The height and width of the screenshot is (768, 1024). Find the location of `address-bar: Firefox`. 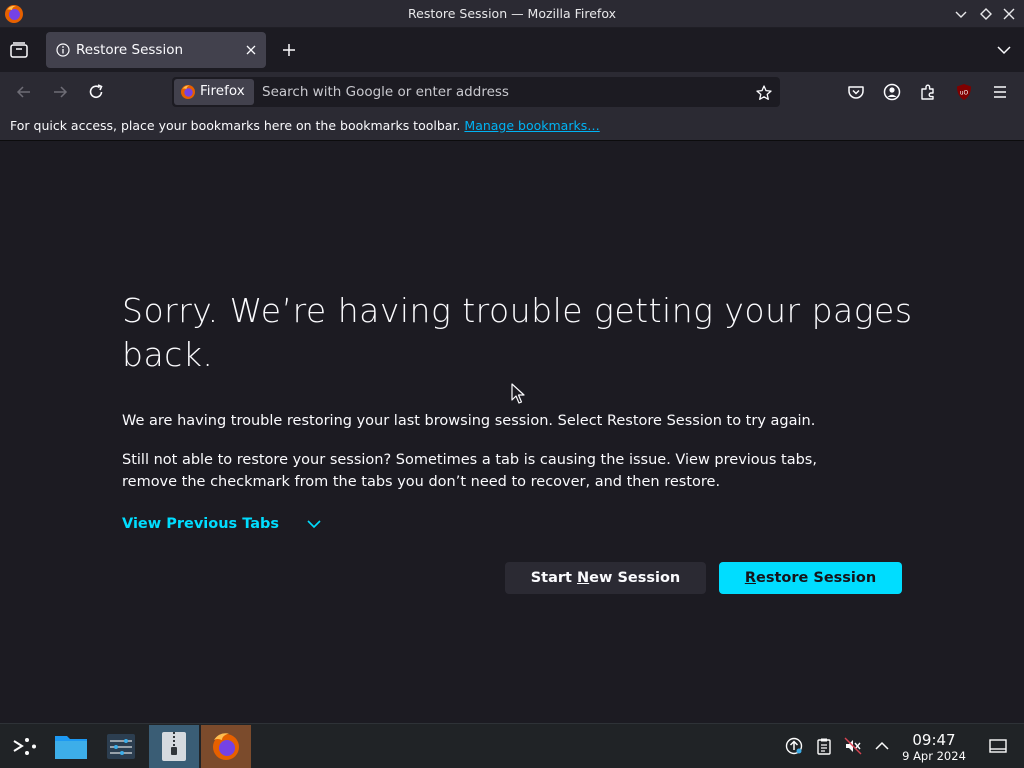

address-bar: Firefox is located at coordinates (476, 92).